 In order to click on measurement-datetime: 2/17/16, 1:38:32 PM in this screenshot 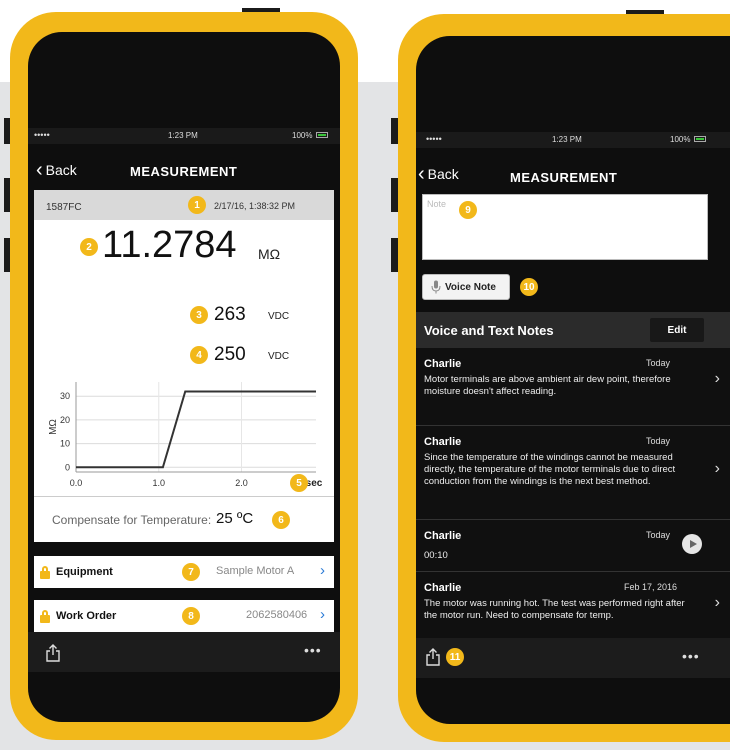, I will do `click(255, 206)`.